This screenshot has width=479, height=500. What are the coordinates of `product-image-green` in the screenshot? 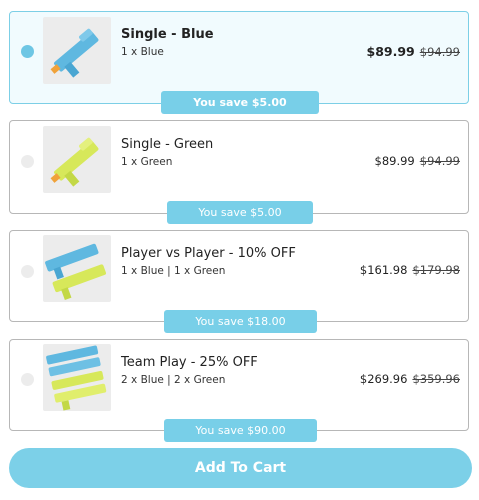 It's located at (77, 159).